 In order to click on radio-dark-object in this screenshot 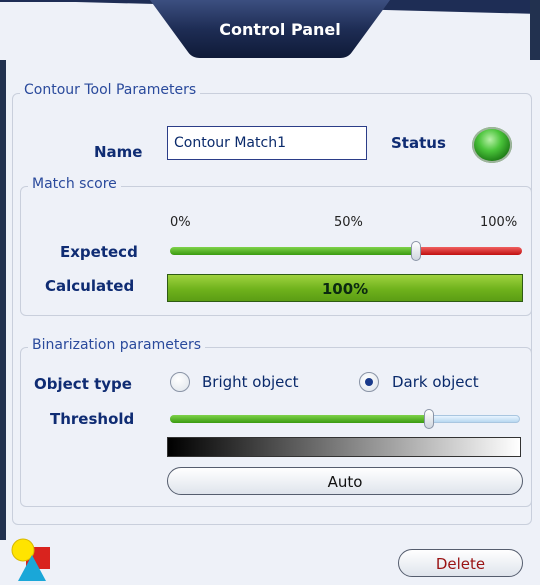, I will do `click(369, 382)`.